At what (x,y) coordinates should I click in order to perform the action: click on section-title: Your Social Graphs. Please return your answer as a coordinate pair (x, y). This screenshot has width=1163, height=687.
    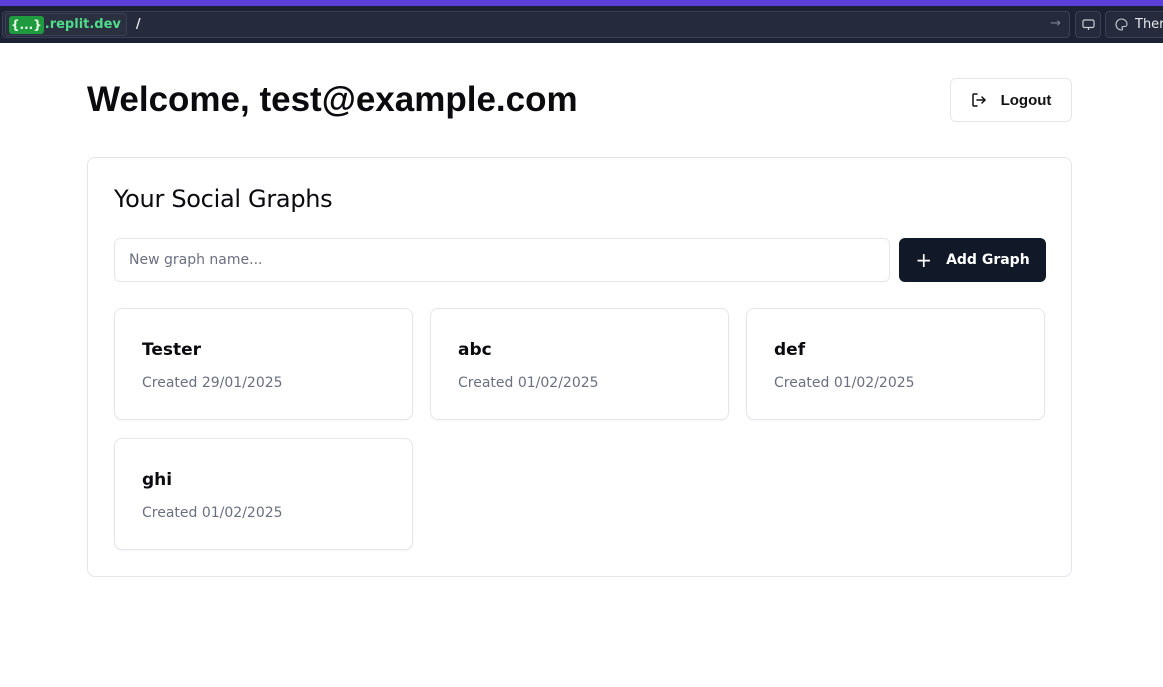
    Looking at the image, I should click on (223, 199).